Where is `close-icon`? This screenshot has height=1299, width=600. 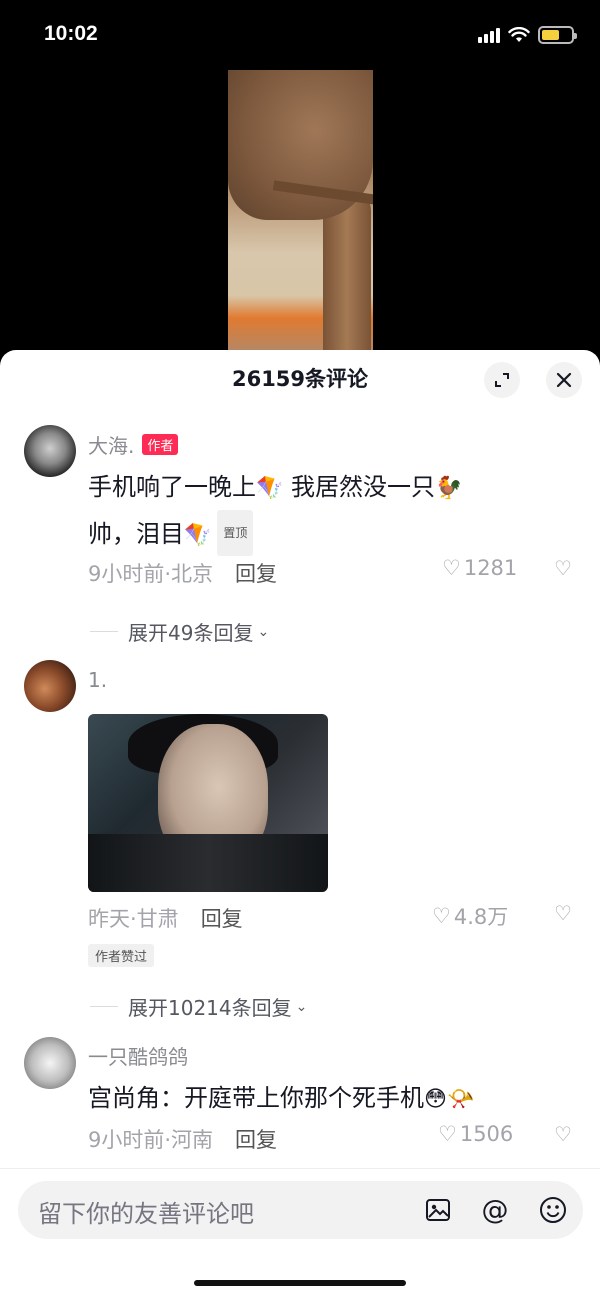 close-icon is located at coordinates (564, 380).